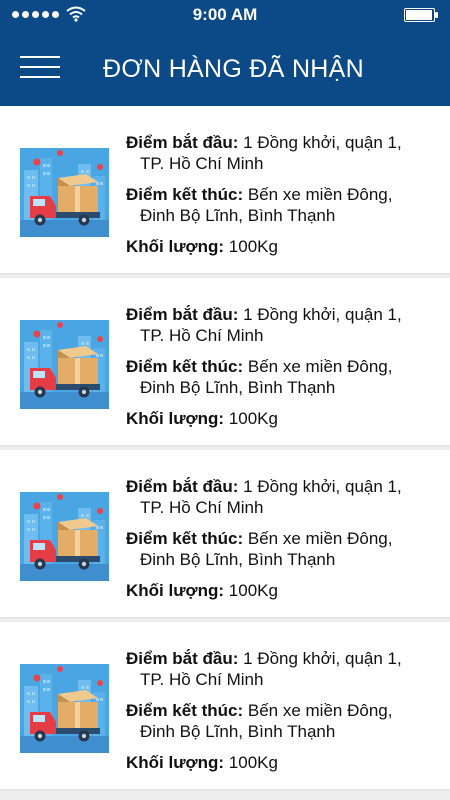 The height and width of the screenshot is (800, 450). Describe the element at coordinates (41, 67) in the screenshot. I see `hamburger-menu-icon` at that location.